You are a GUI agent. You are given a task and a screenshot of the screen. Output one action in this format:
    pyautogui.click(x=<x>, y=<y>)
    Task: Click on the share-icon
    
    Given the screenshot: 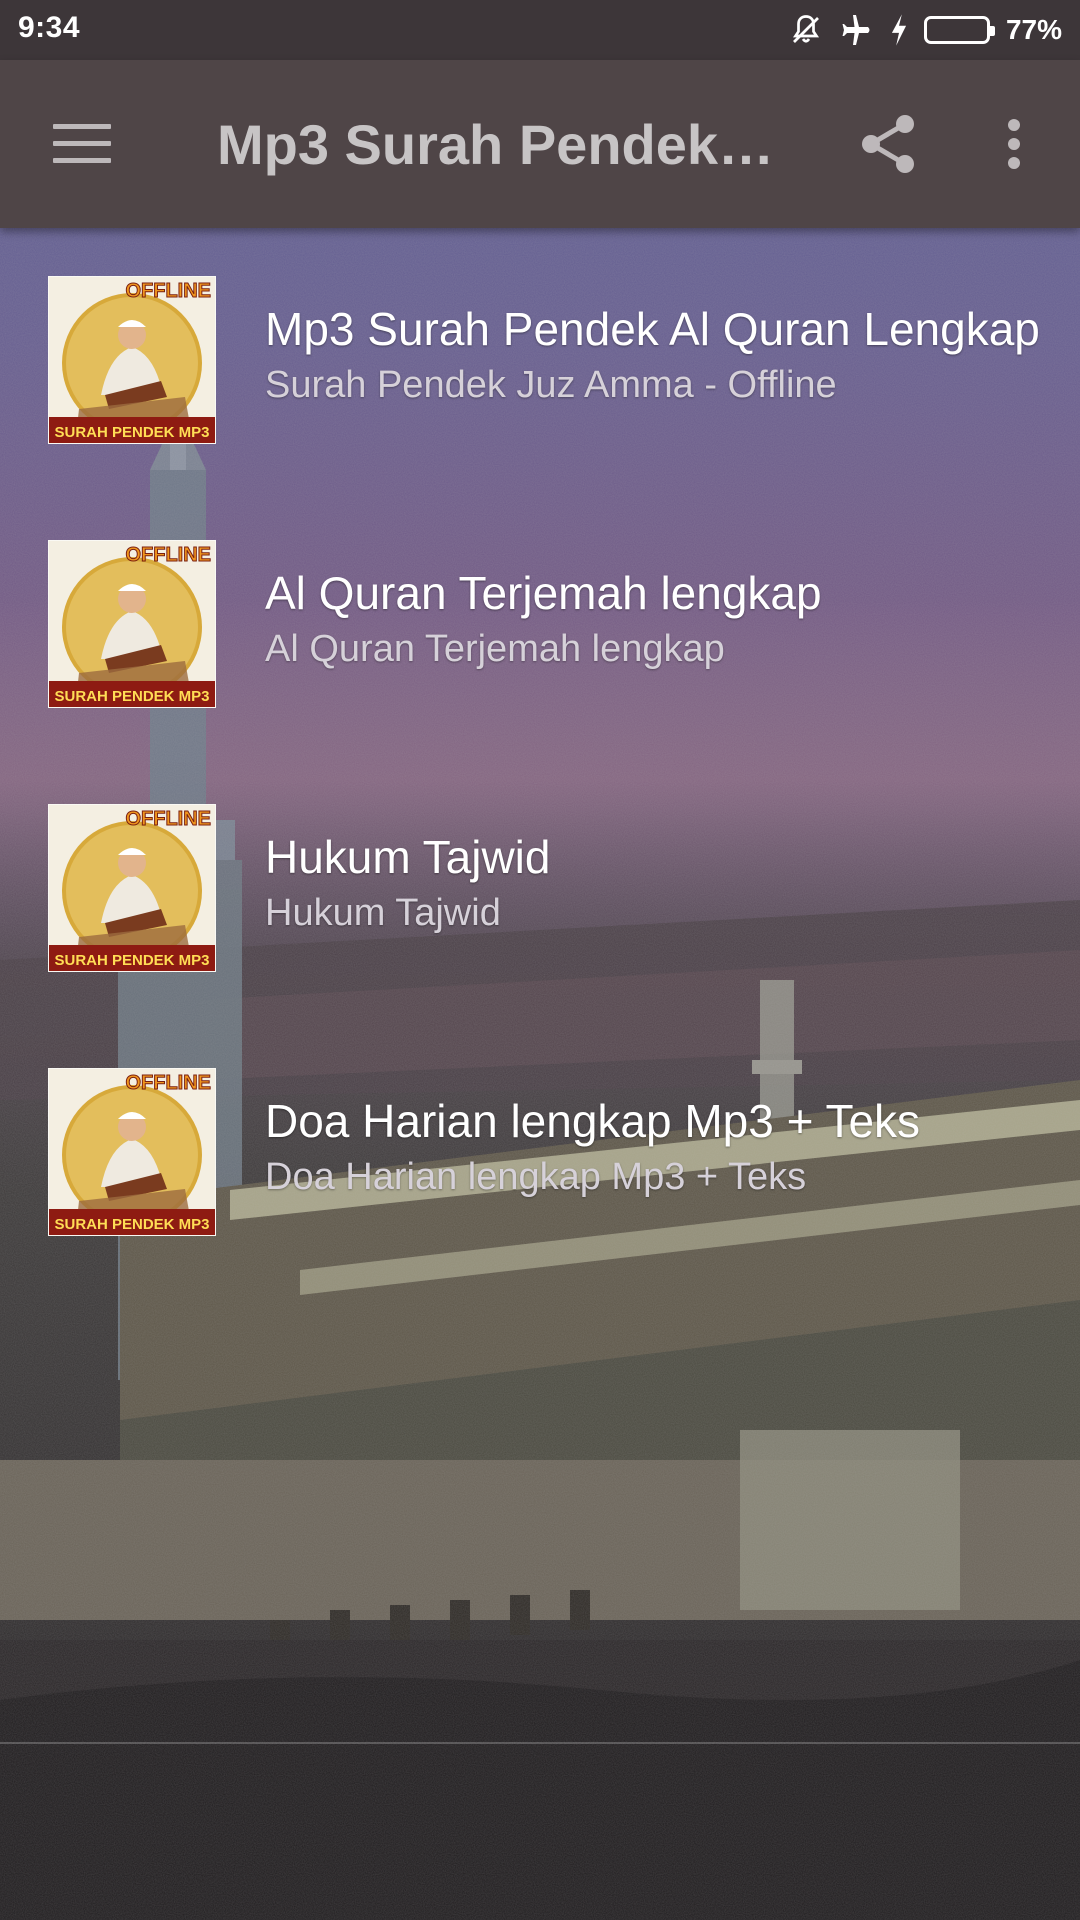 What is the action you would take?
    pyautogui.click(x=888, y=144)
    